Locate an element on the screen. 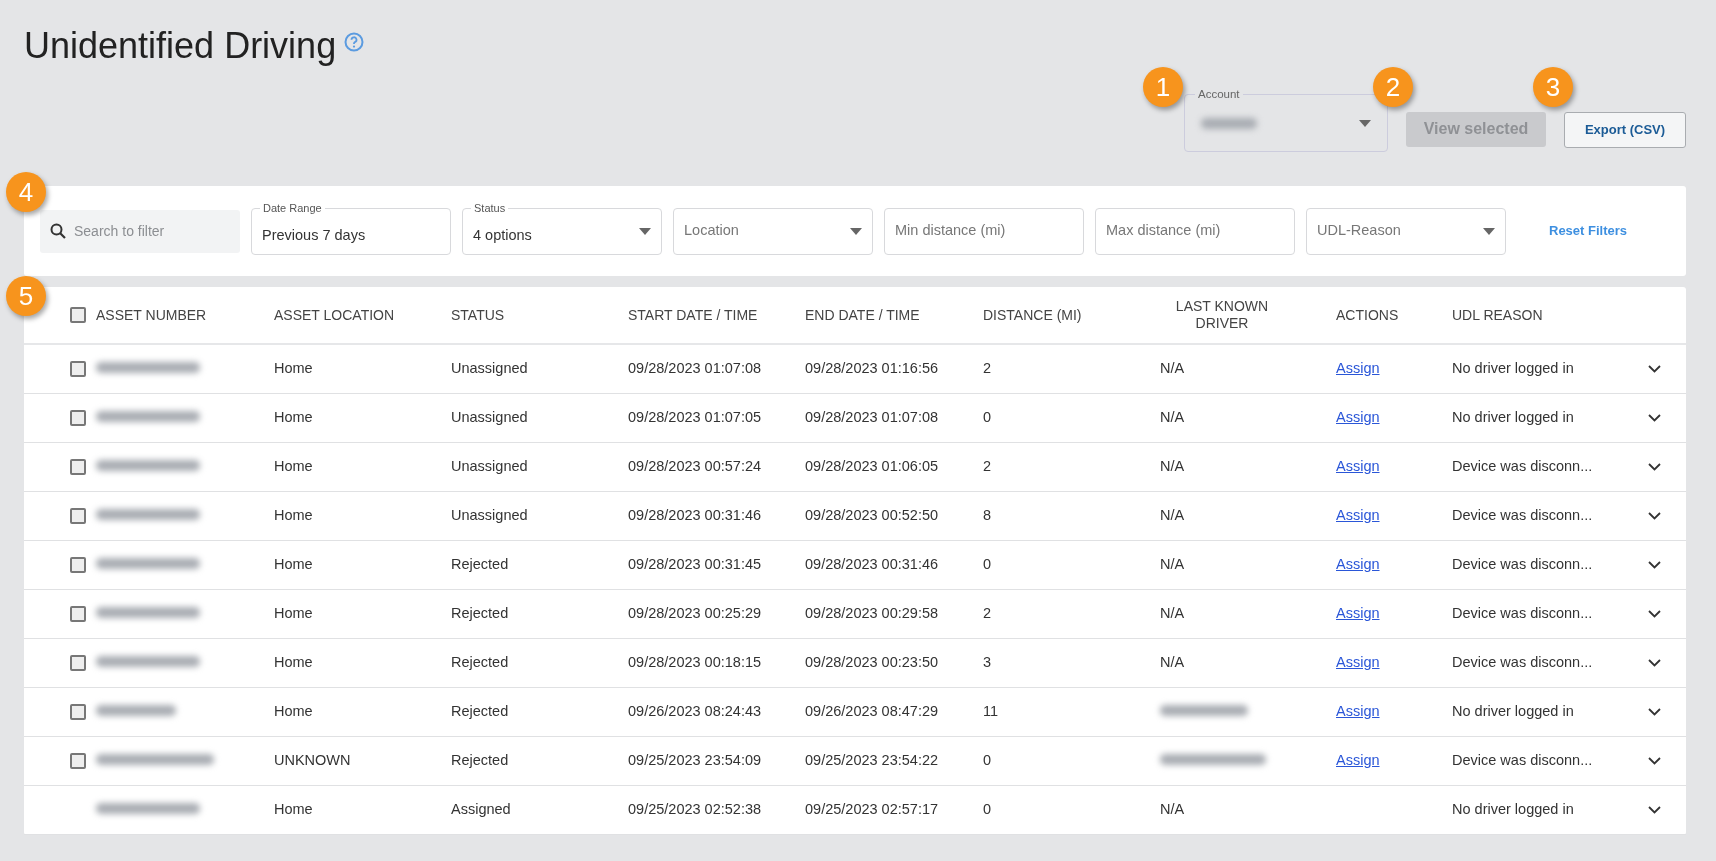 This screenshot has height=861, width=1716. field-placeholder: Location is located at coordinates (711, 231).